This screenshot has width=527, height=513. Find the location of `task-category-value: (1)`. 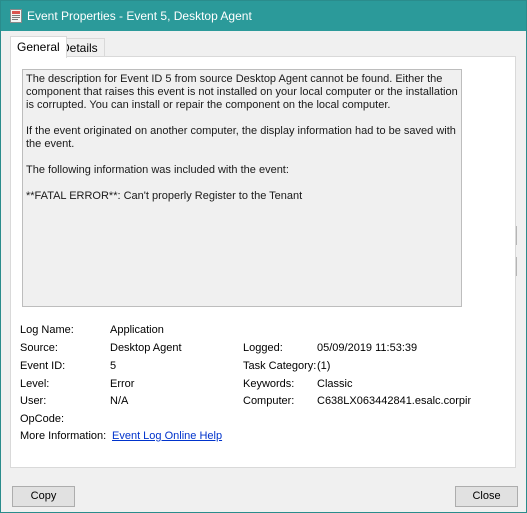

task-category-value: (1) is located at coordinates (324, 366).